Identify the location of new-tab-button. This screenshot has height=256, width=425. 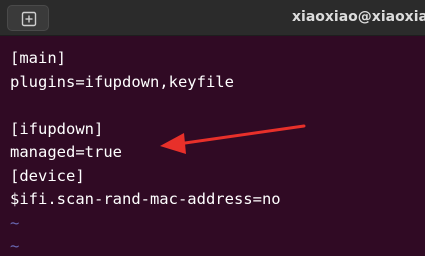
(28, 18).